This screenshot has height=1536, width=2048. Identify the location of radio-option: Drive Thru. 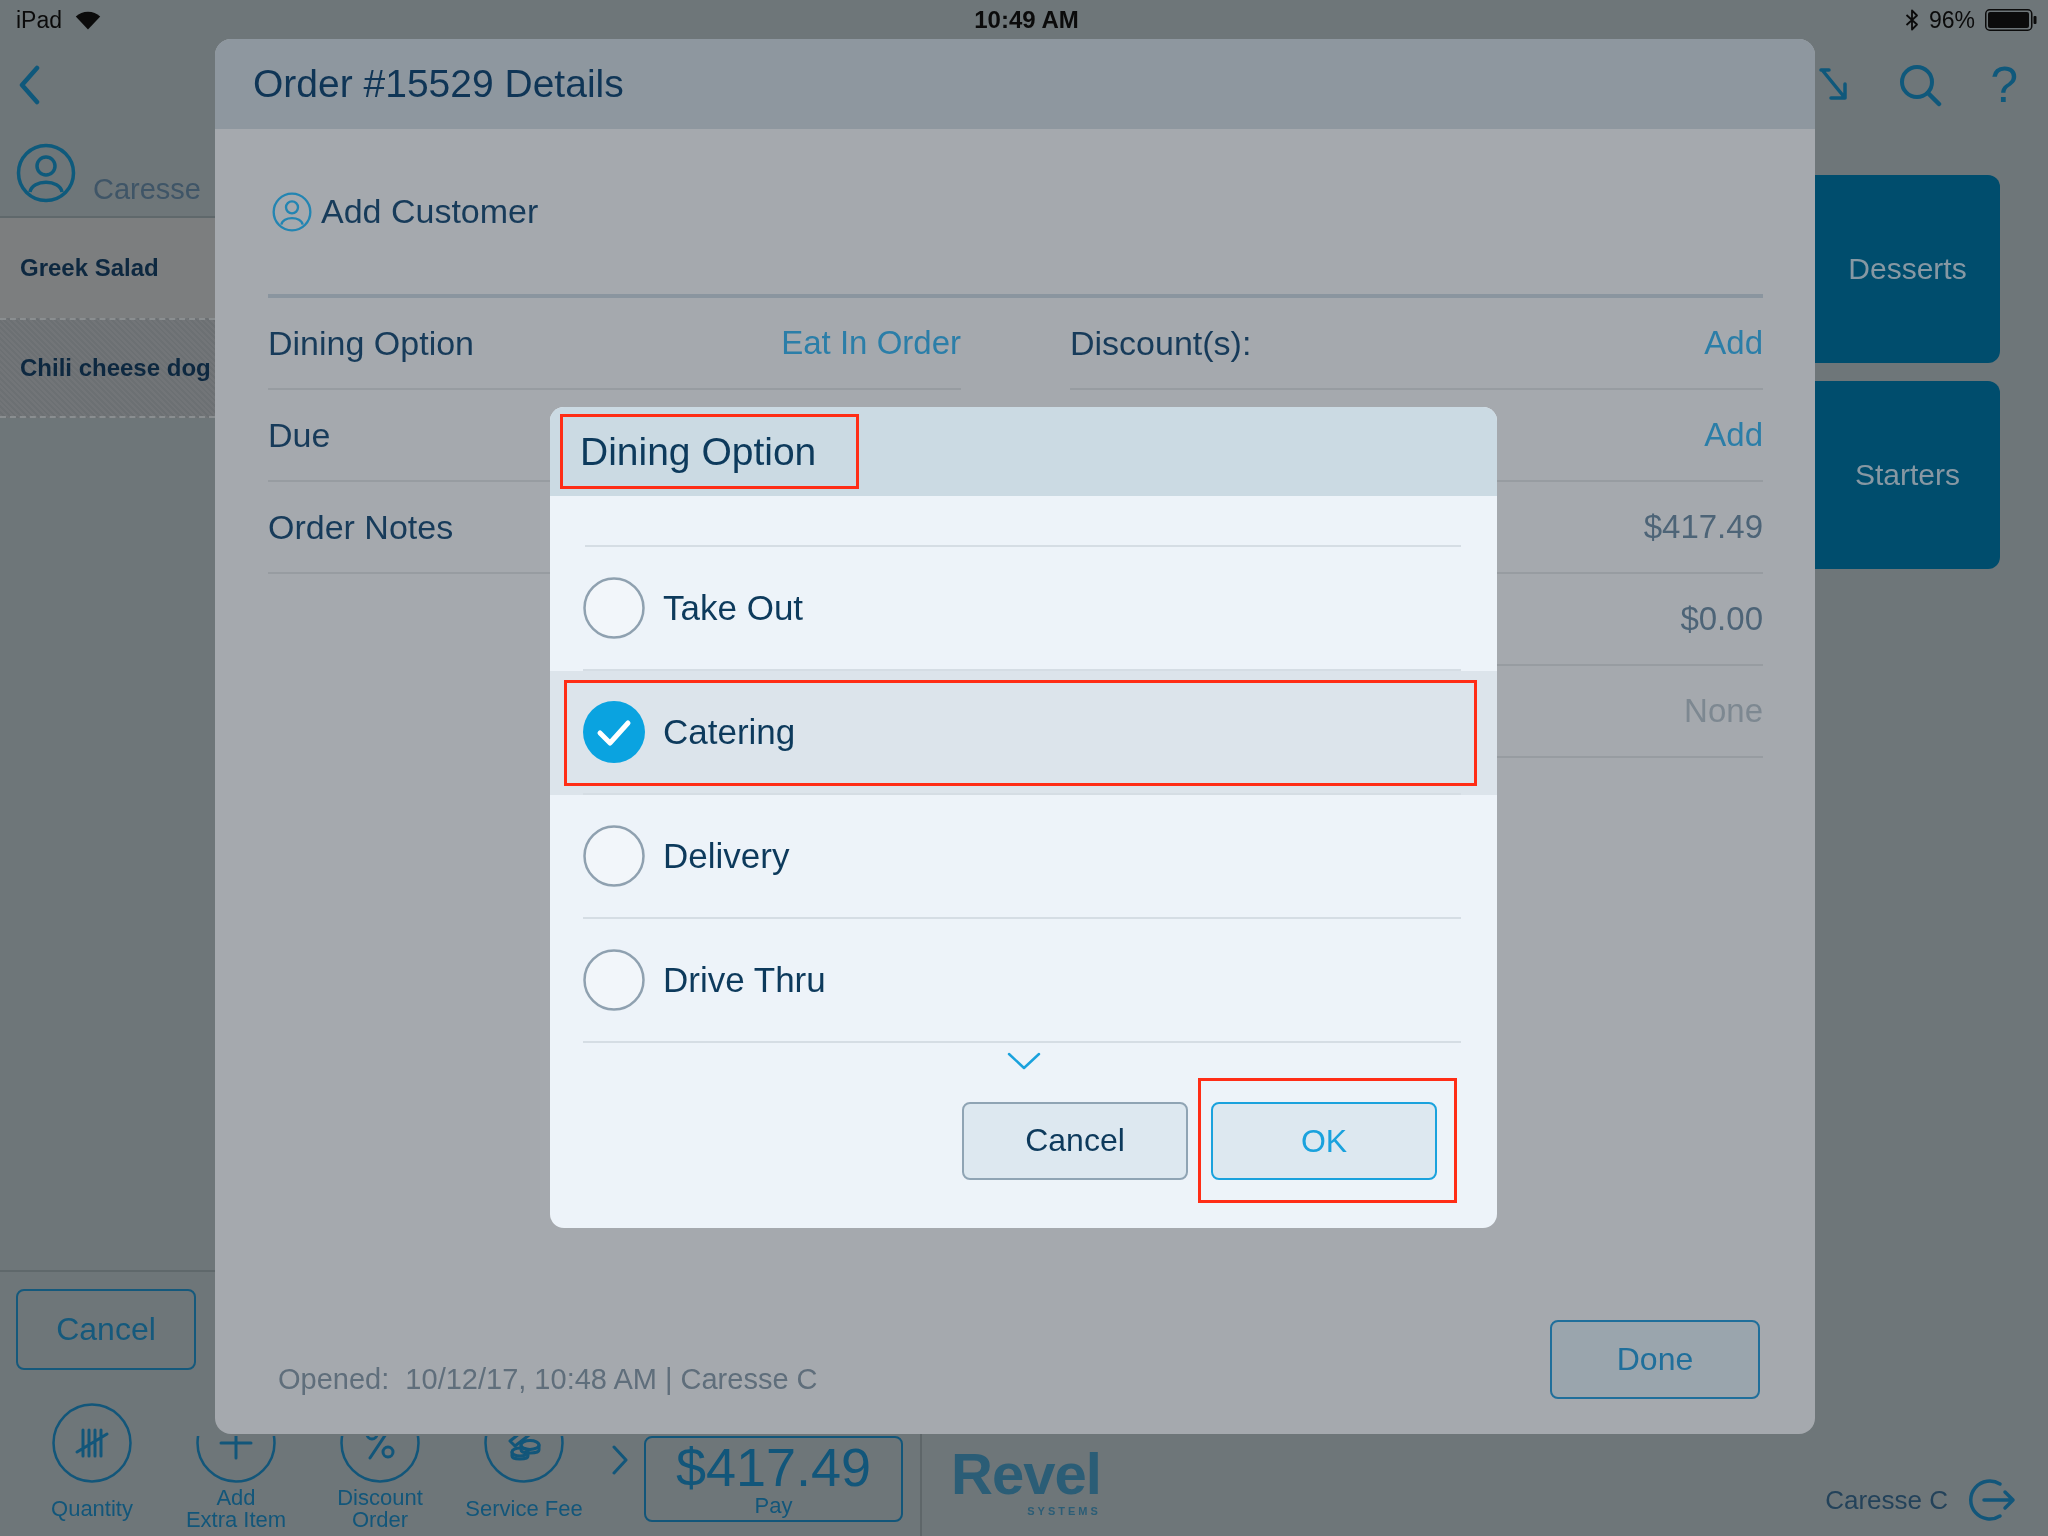
(1023, 981).